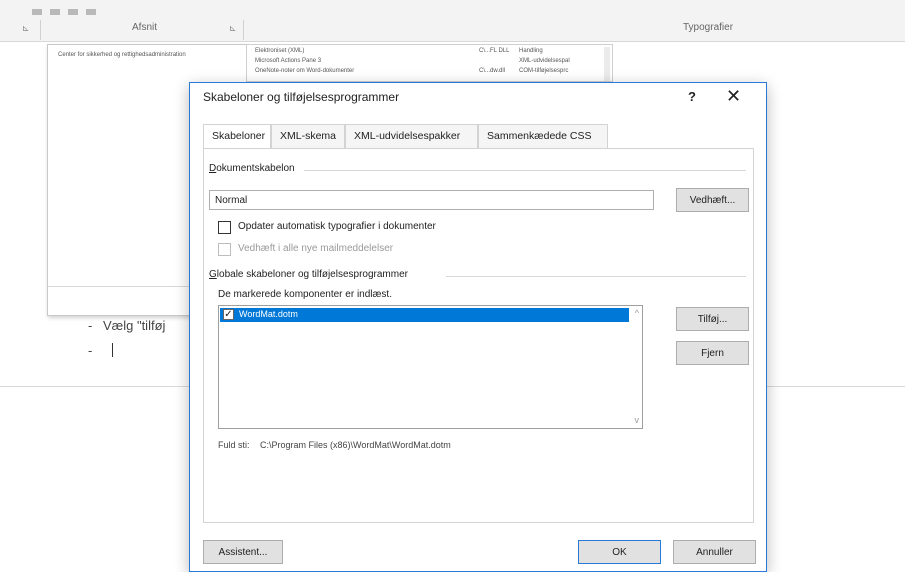 This screenshot has height=572, width=905. What do you see at coordinates (712, 353) in the screenshot?
I see `remove-button: Fjern` at bounding box center [712, 353].